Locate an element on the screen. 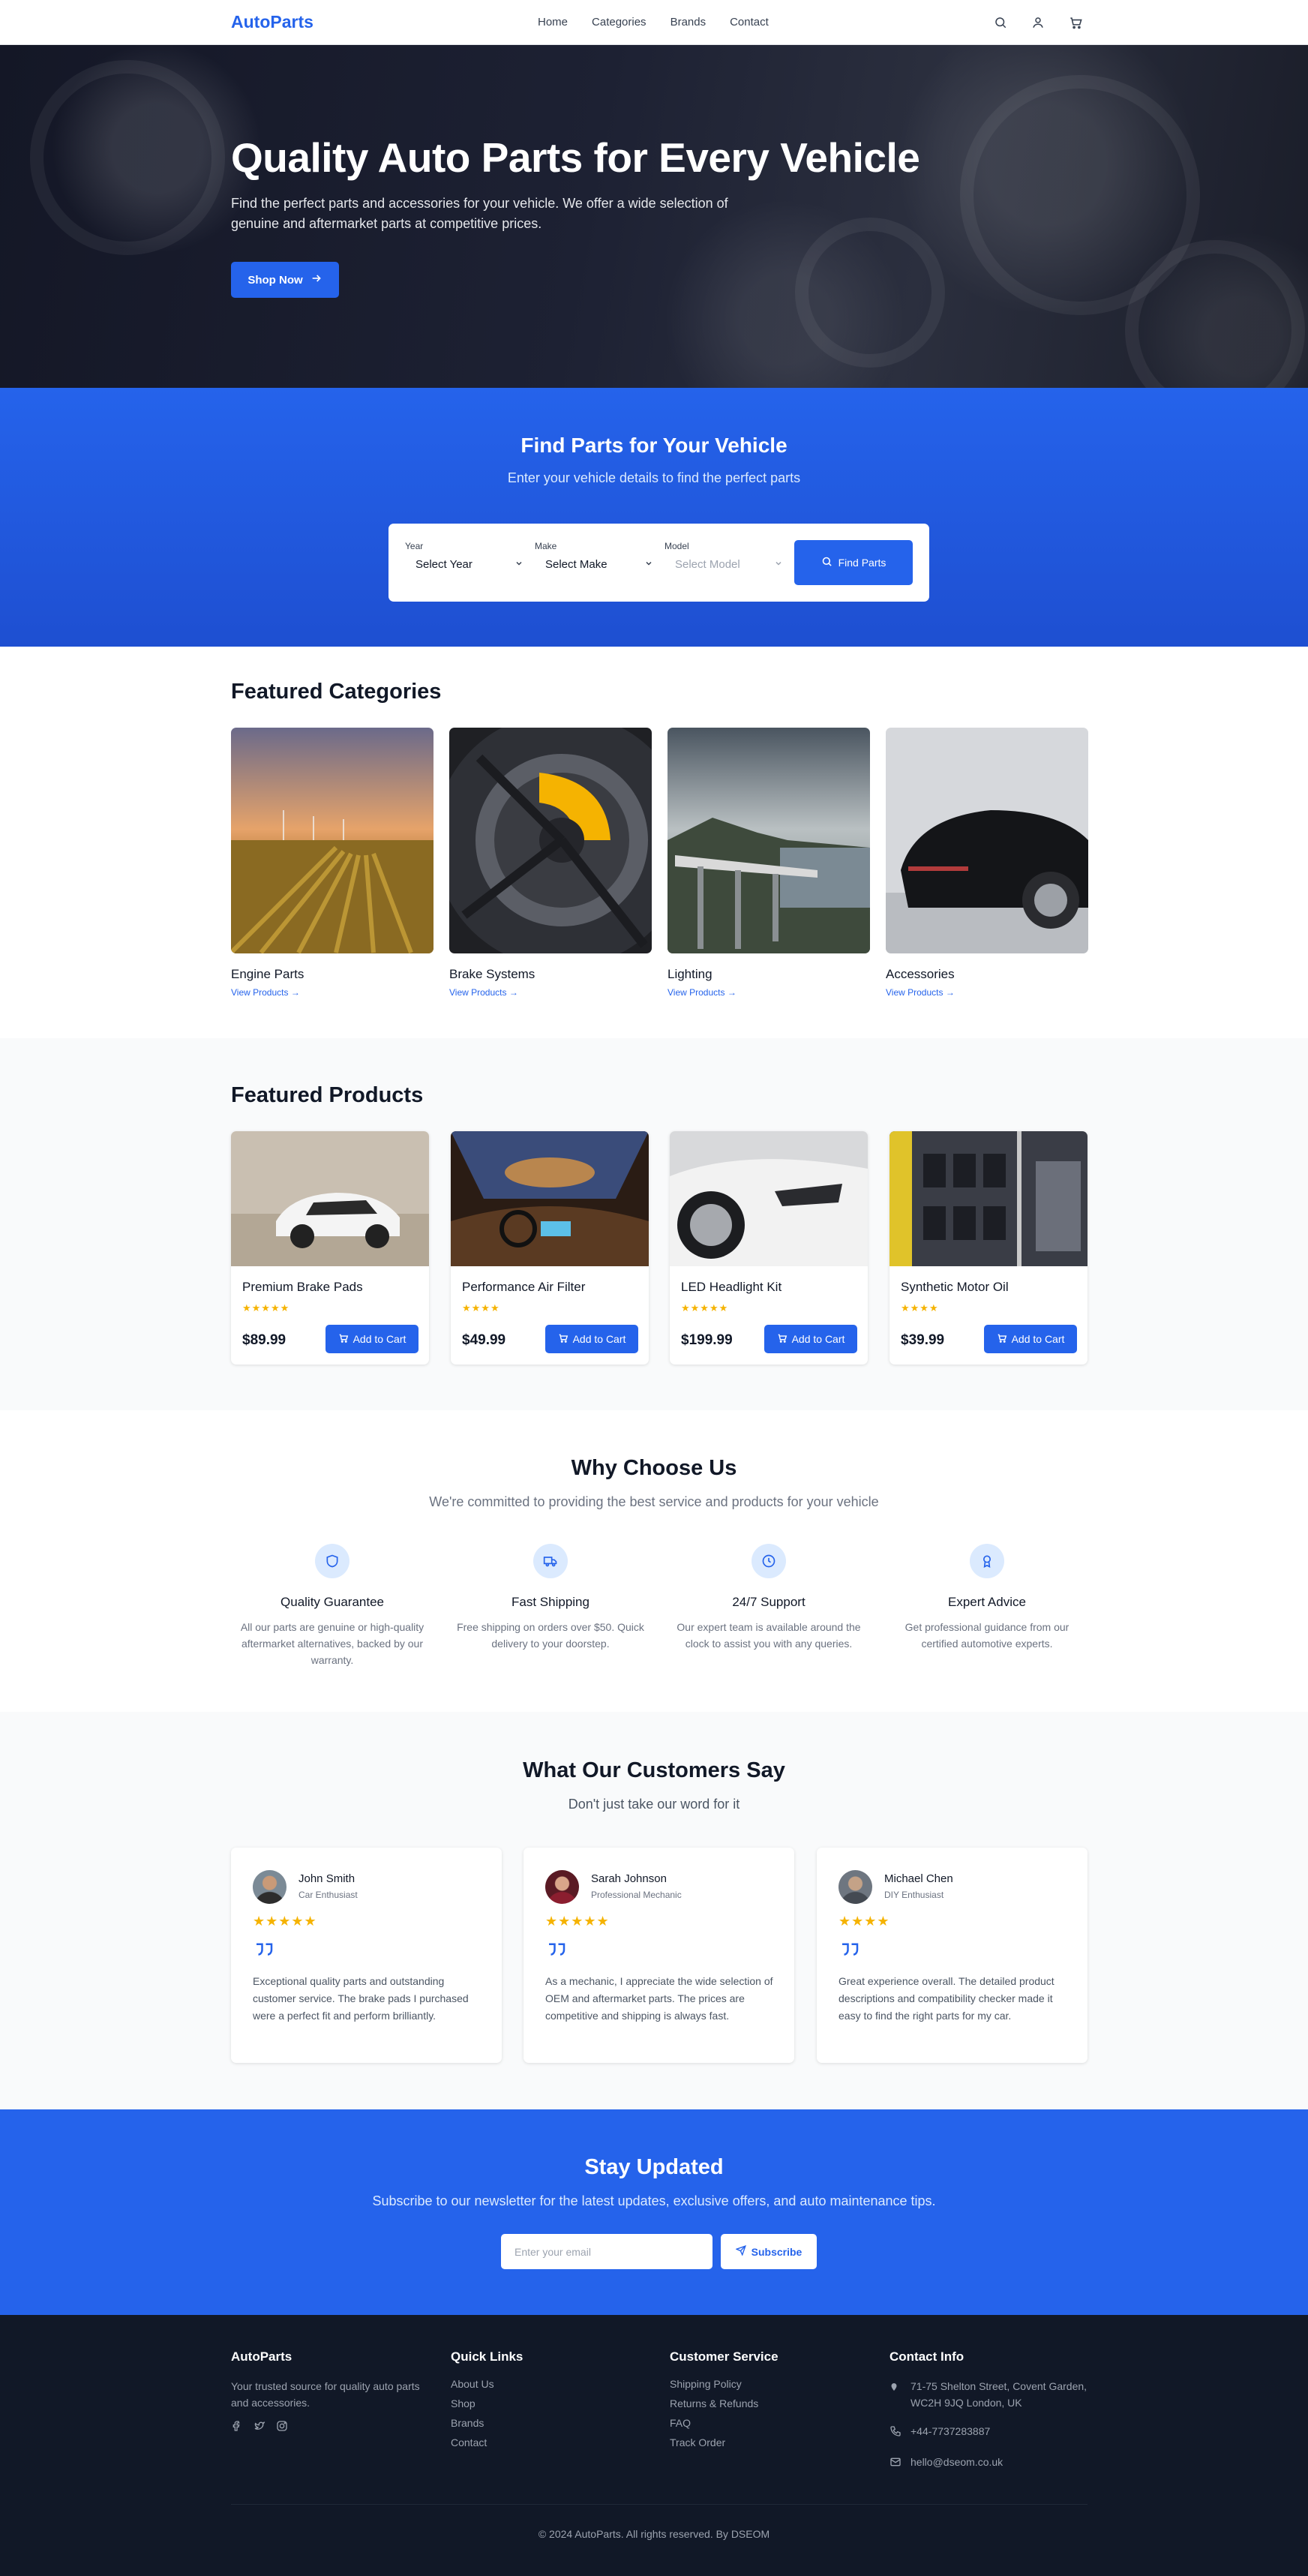 This screenshot has height=2576, width=1308. arrow-right-icon is located at coordinates (316, 279).